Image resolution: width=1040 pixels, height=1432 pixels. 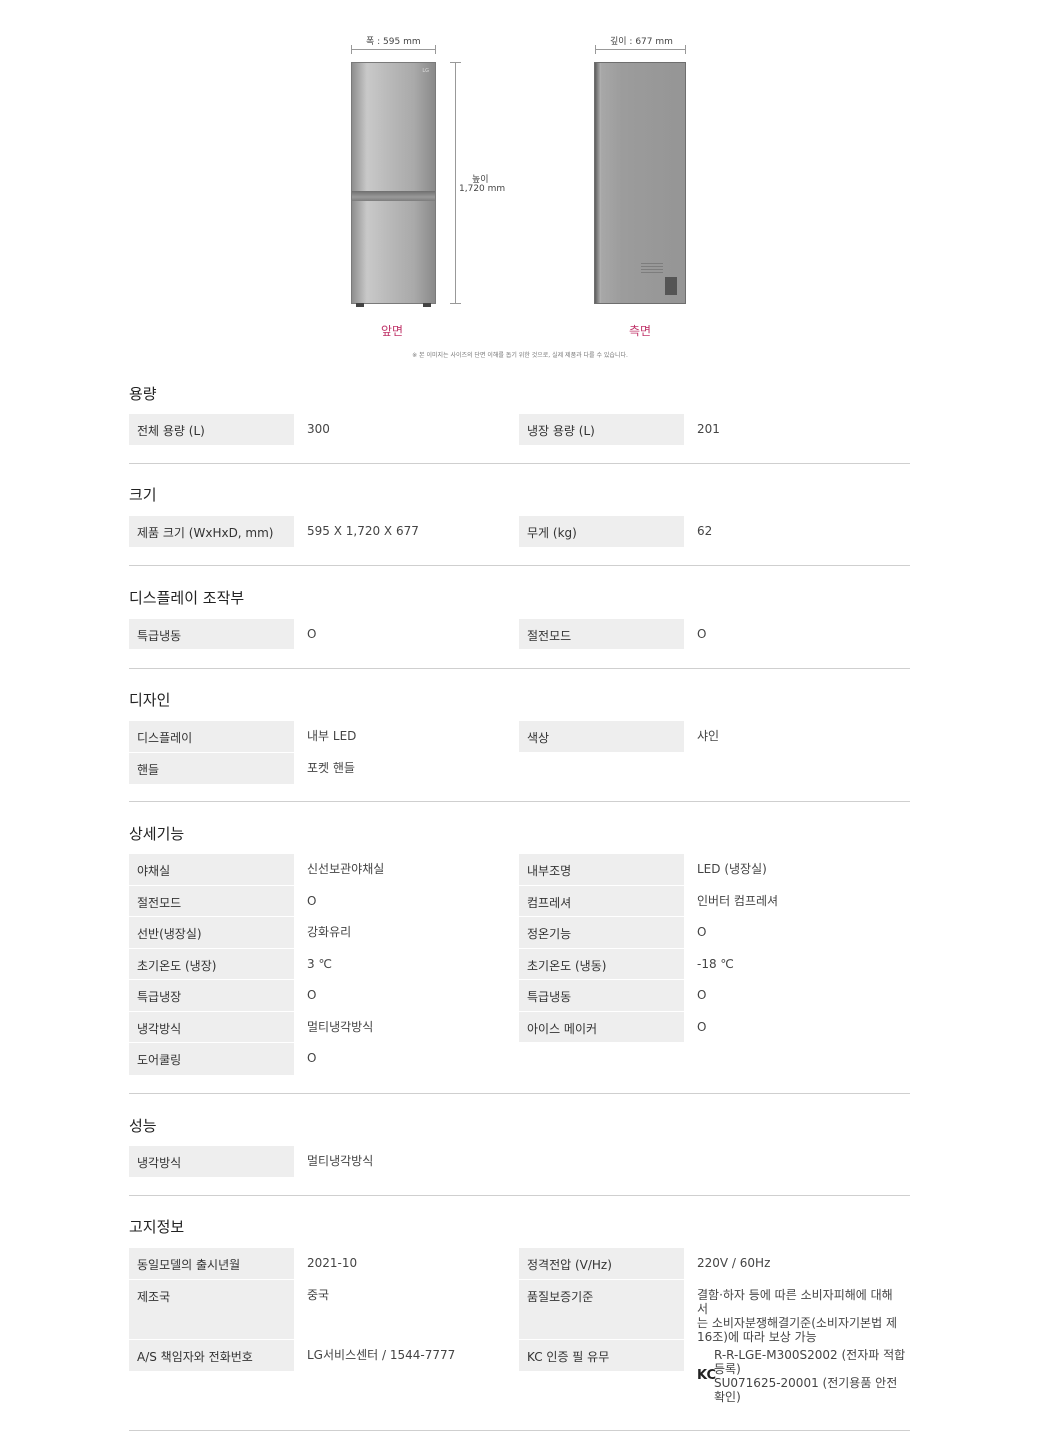 What do you see at coordinates (318, 1295) in the screenshot?
I see `spec-value: 중국` at bounding box center [318, 1295].